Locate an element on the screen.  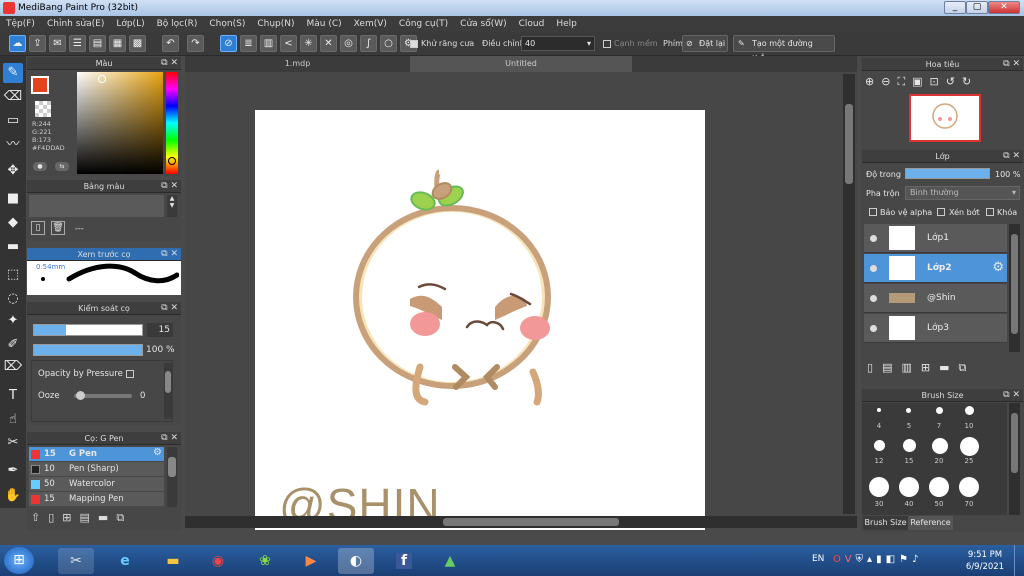
layer-opacity-slider is located at coordinates (947, 173).